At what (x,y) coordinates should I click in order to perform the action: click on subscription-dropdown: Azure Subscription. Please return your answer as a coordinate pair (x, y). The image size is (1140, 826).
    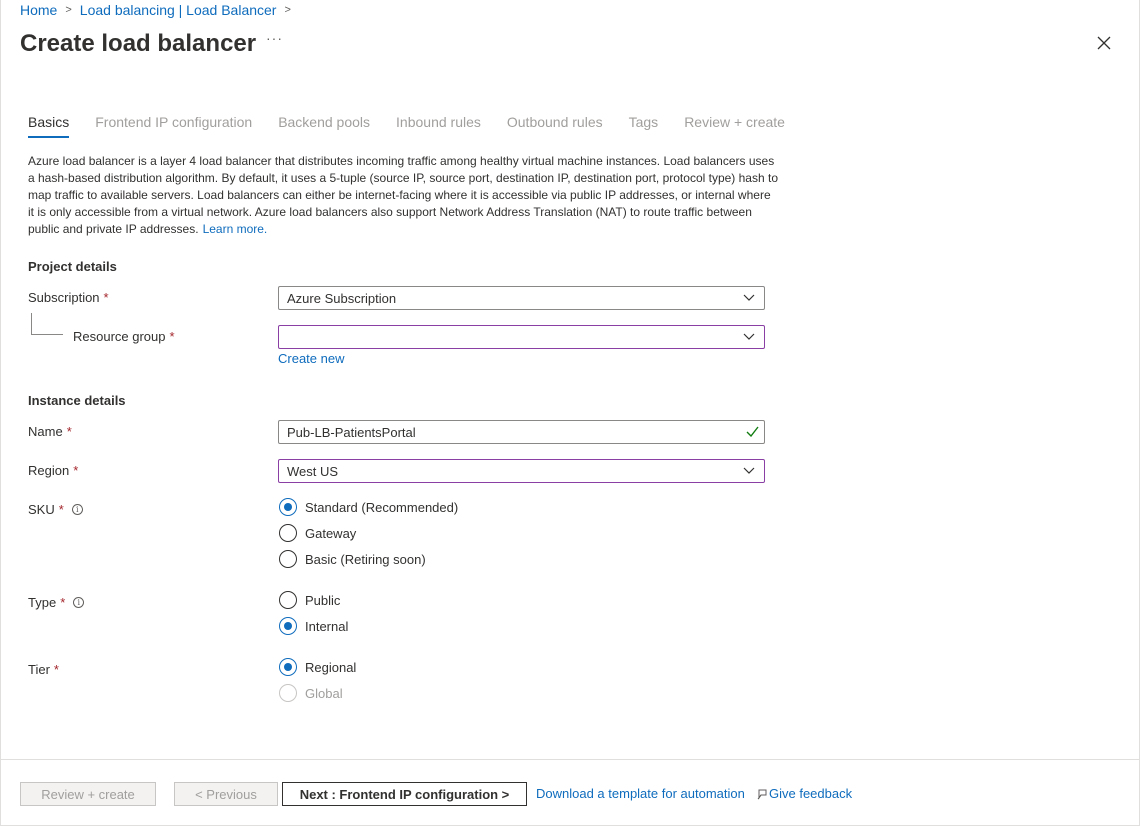
    Looking at the image, I should click on (521, 298).